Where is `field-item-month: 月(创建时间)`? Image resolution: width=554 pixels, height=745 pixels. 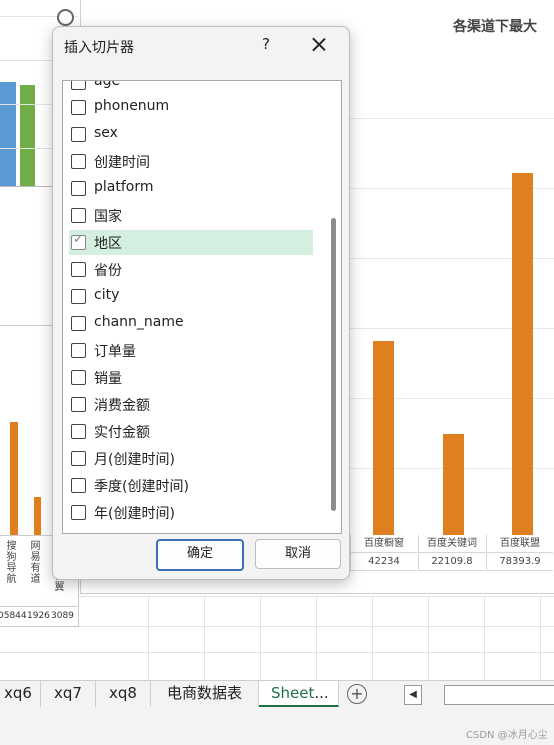
field-item-month: 月(创建时间) is located at coordinates (191, 458).